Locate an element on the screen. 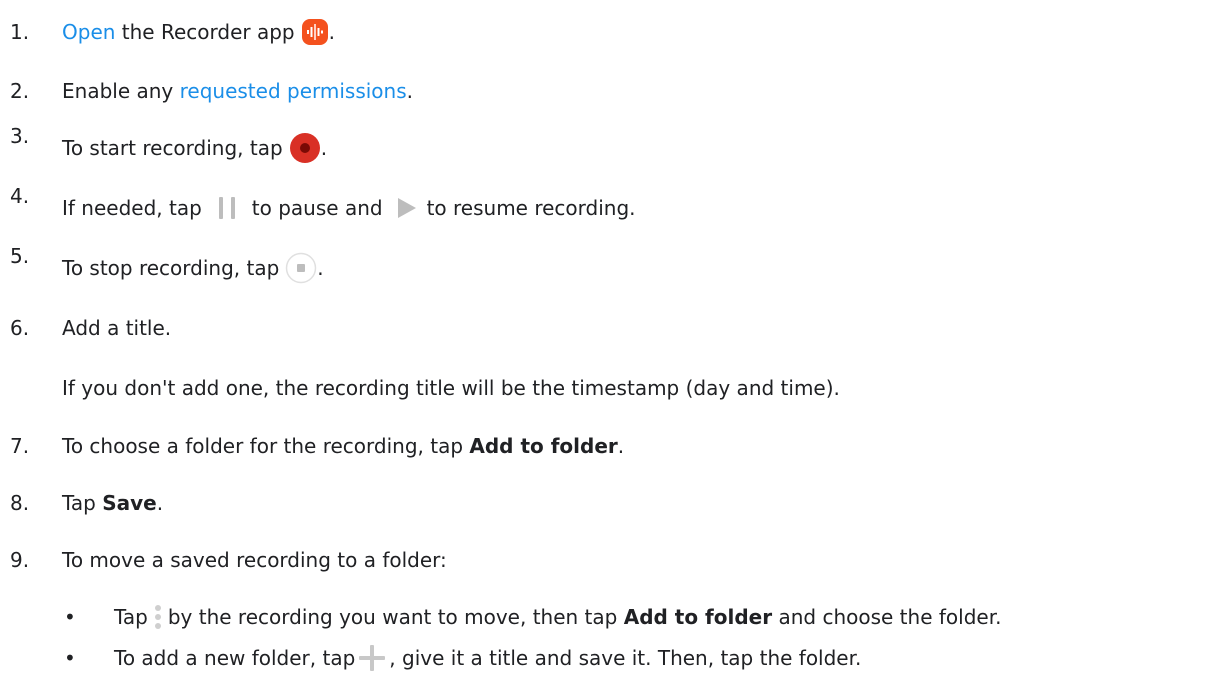 The height and width of the screenshot is (684, 1210). step-number: 9. is located at coordinates (20, 560).